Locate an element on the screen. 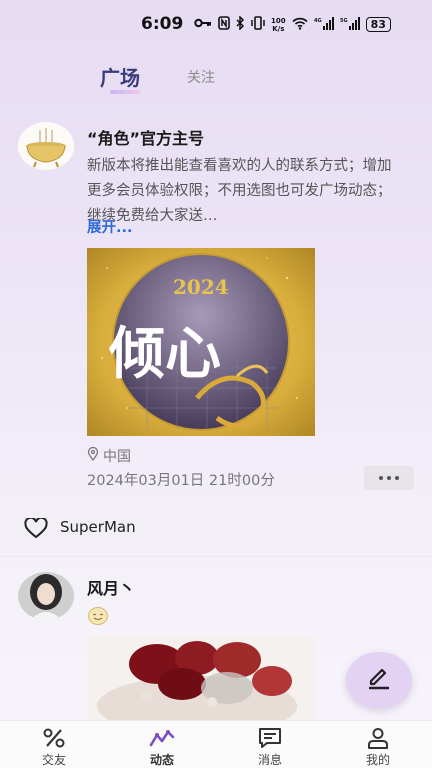 The height and width of the screenshot is (768, 432). post-author: 风月丶 is located at coordinates (111, 587).